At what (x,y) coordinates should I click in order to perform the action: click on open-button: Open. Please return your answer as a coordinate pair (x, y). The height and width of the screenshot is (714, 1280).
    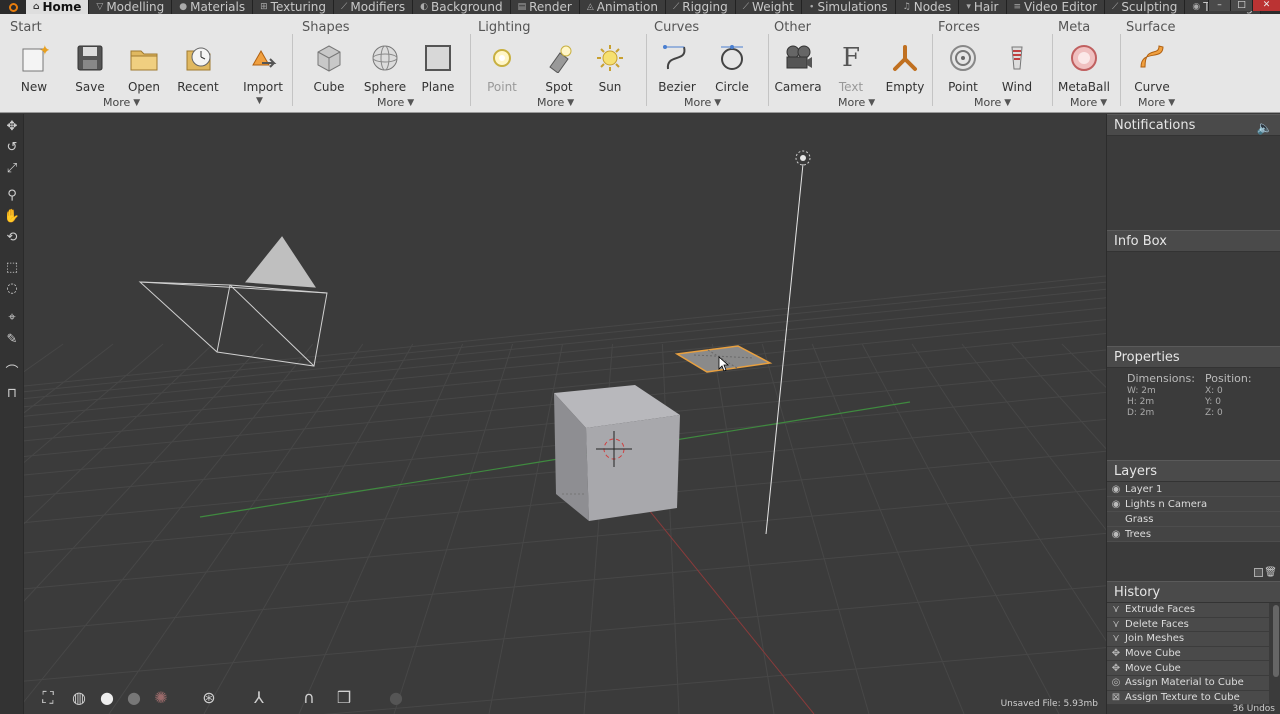
    Looking at the image, I should click on (144, 68).